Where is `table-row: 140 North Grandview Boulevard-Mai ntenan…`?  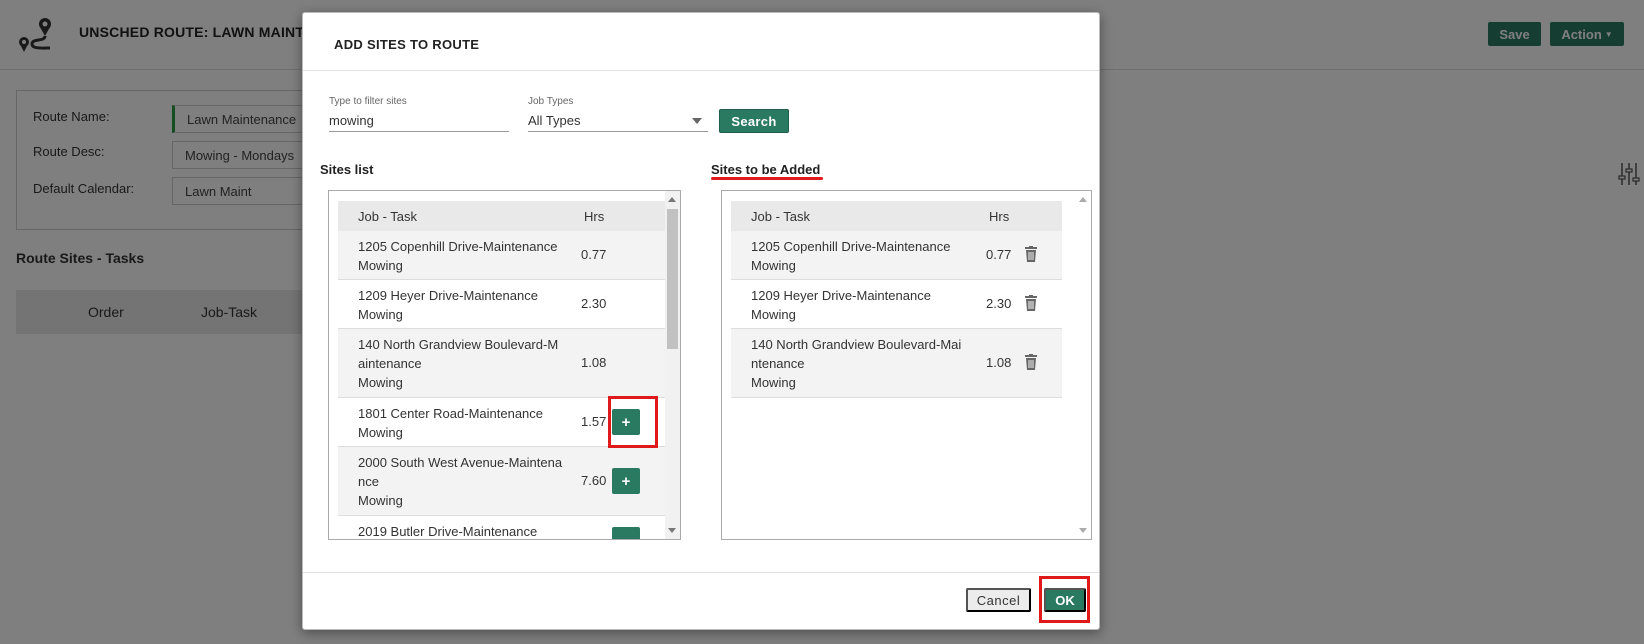 table-row: 140 North Grandview Boulevard-Mai ntenan… is located at coordinates (896, 363).